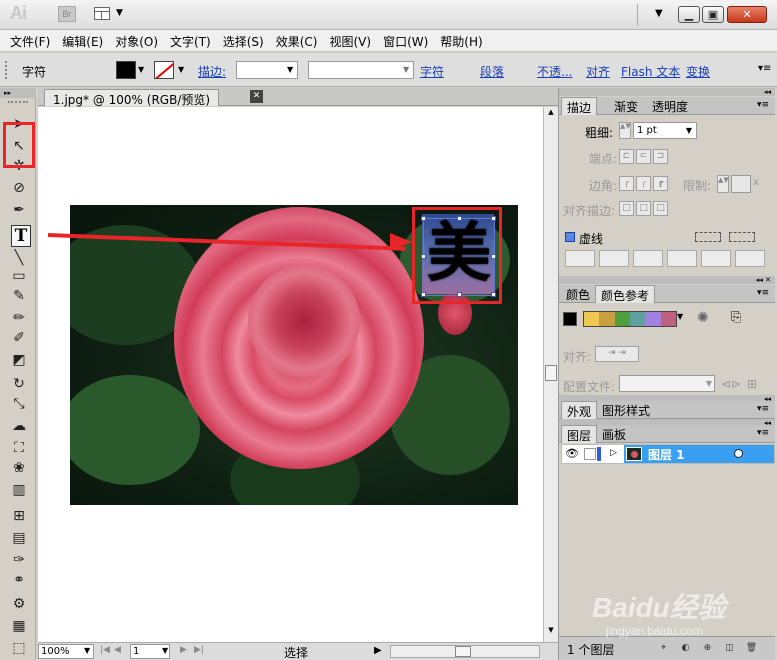 The image size is (777, 660). What do you see at coordinates (361, 70) in the screenshot?
I see `brush-definition-select` at bounding box center [361, 70].